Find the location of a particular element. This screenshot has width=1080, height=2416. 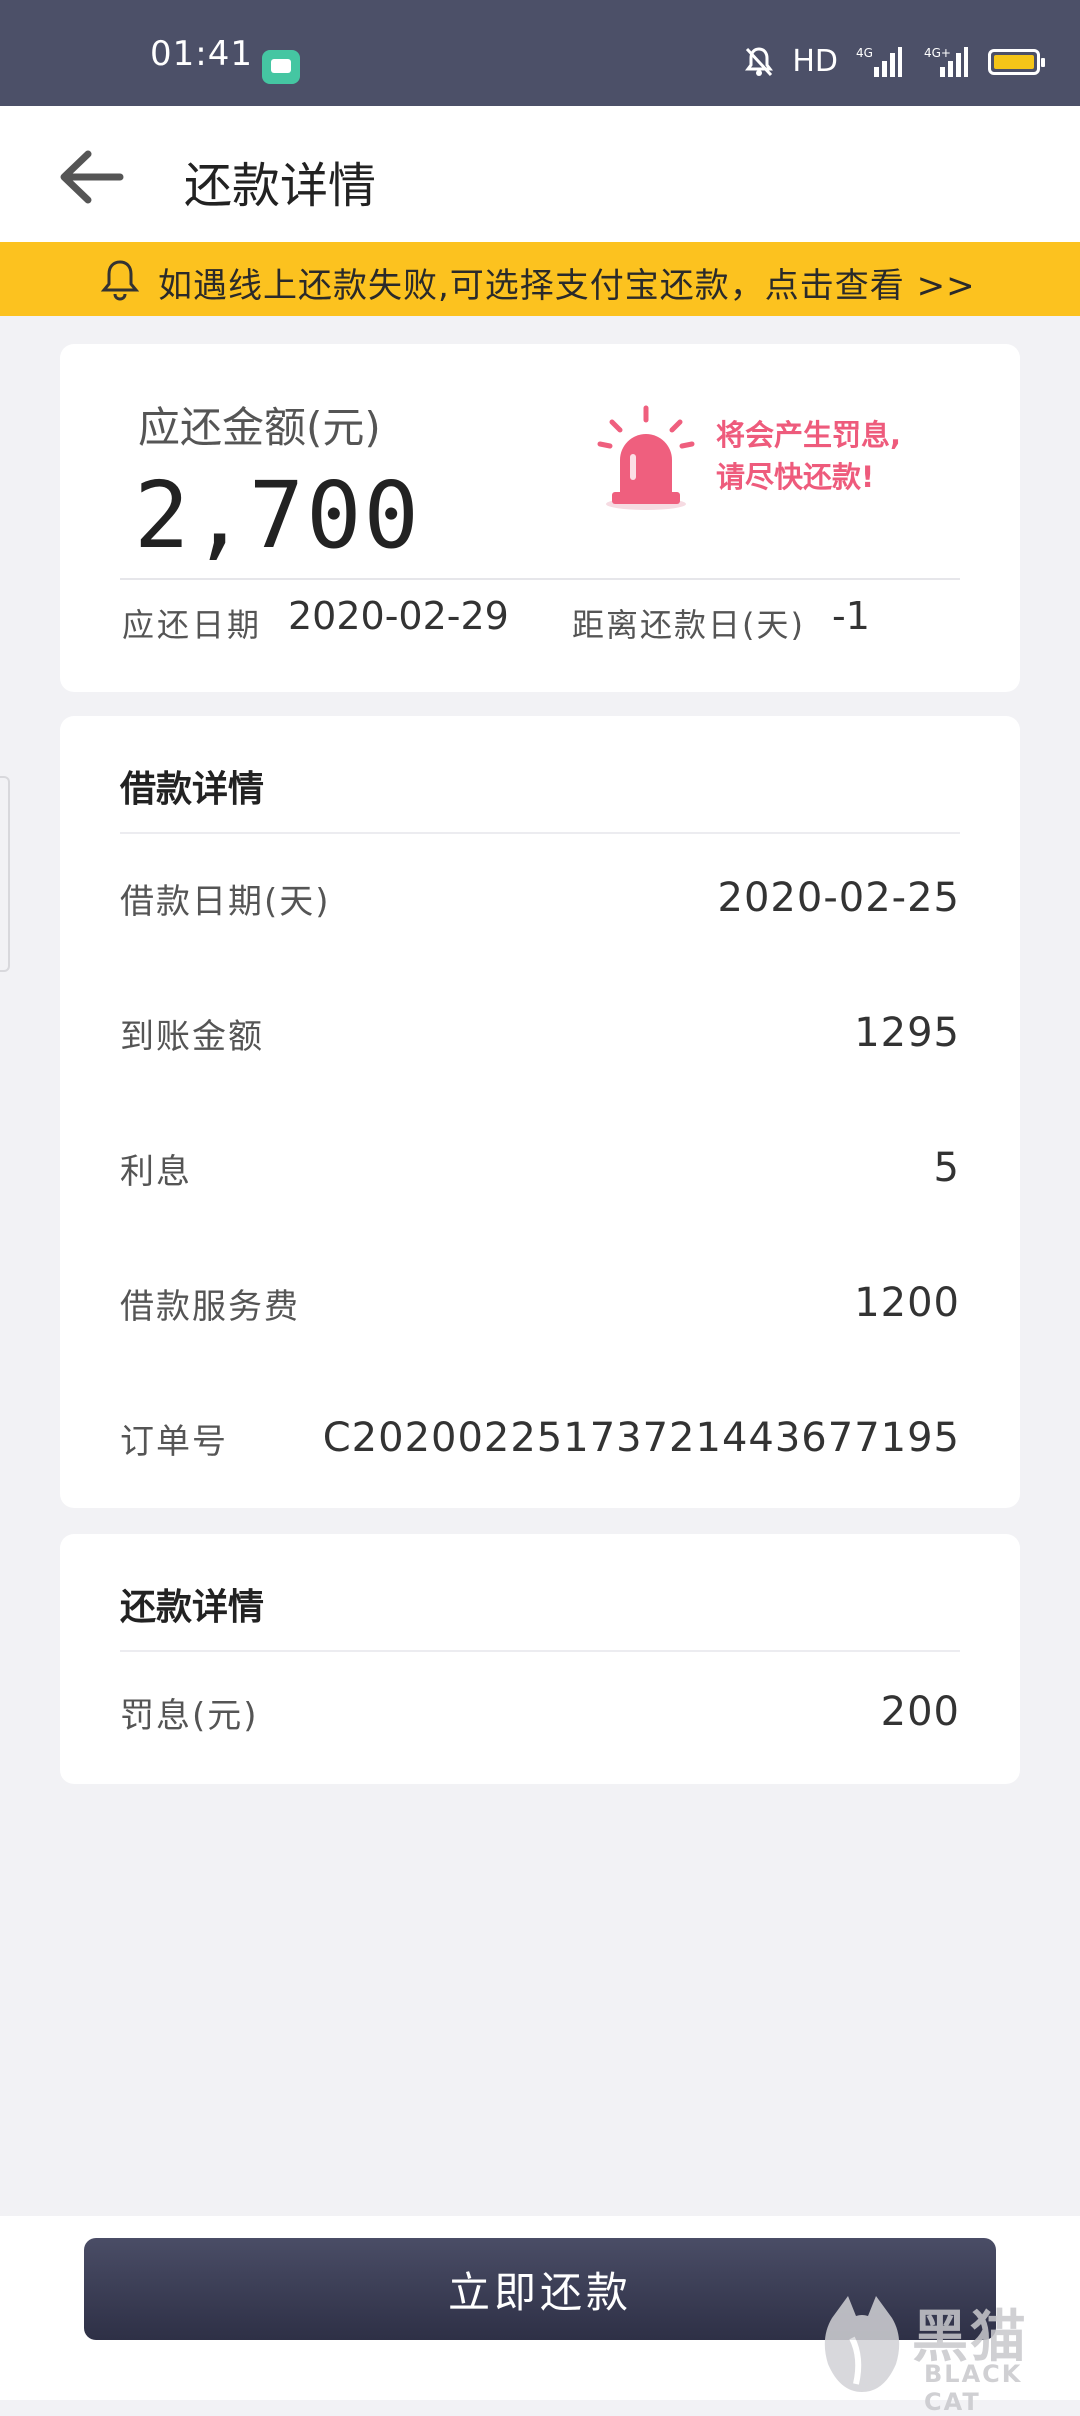

detail-value: 200 is located at coordinates (920, 1712).